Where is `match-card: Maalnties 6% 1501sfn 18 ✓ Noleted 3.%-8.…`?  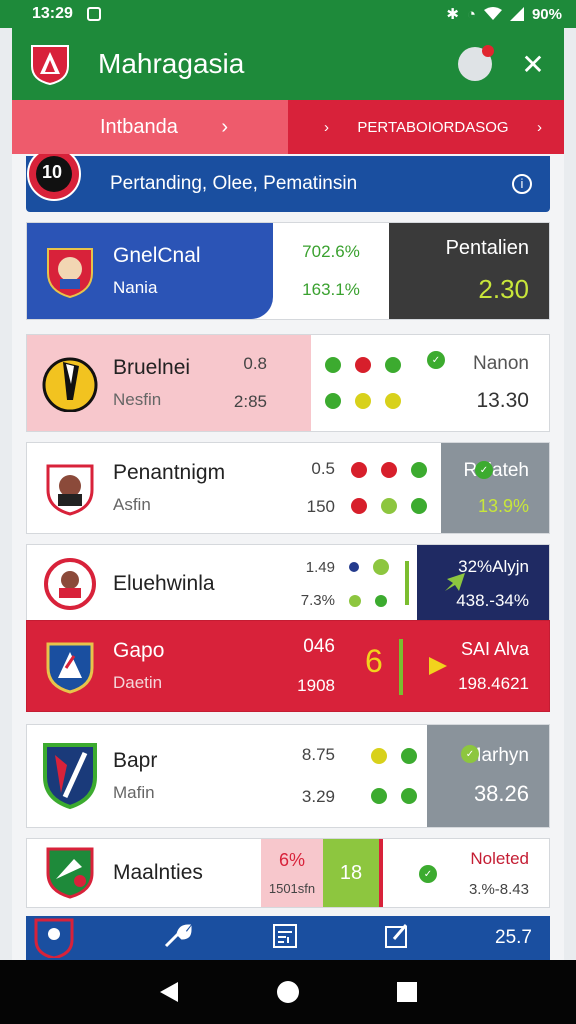 match-card: Maalnties 6% 1501sfn 18 ✓ Noleted 3.%-8.… is located at coordinates (288, 873).